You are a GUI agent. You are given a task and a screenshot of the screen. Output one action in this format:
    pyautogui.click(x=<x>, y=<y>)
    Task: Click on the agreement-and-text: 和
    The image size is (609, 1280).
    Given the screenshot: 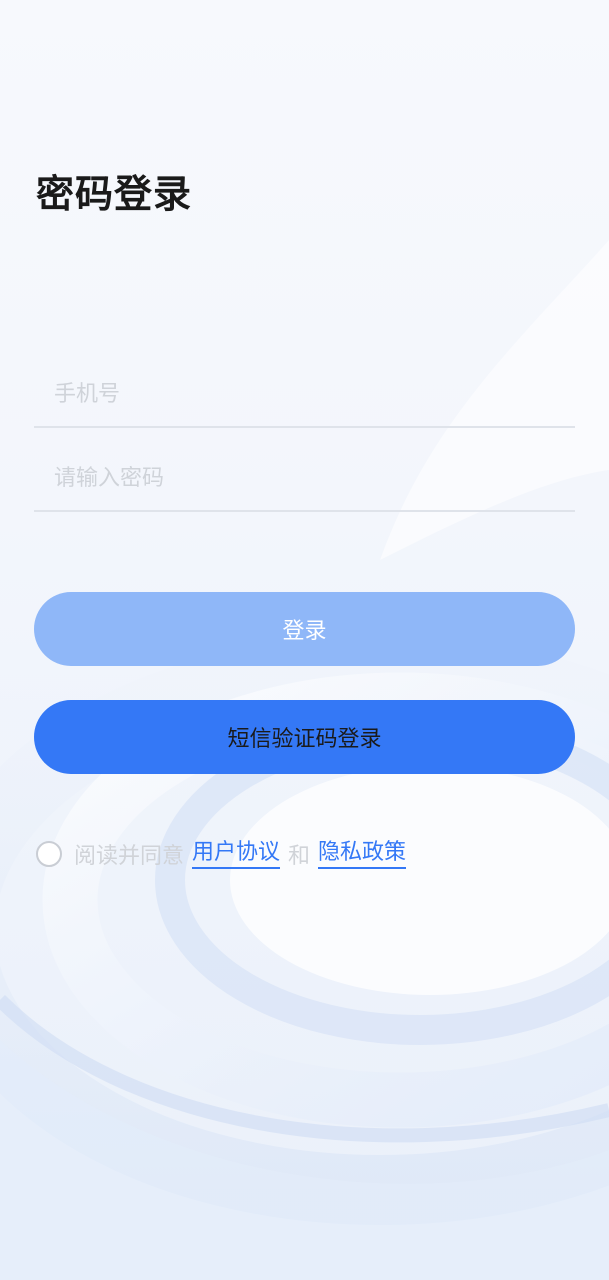 What is the action you would take?
    pyautogui.click(x=299, y=856)
    